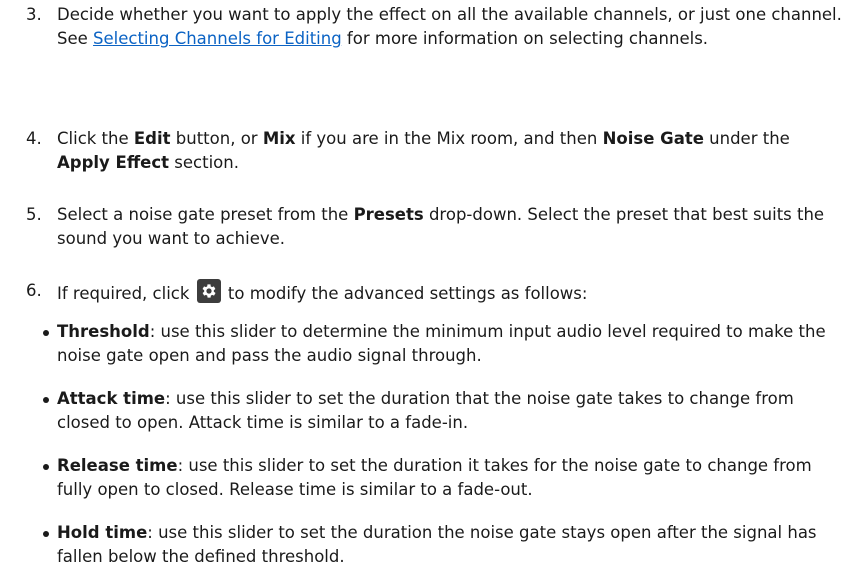  I want to click on step-number: 4., so click(34, 138).